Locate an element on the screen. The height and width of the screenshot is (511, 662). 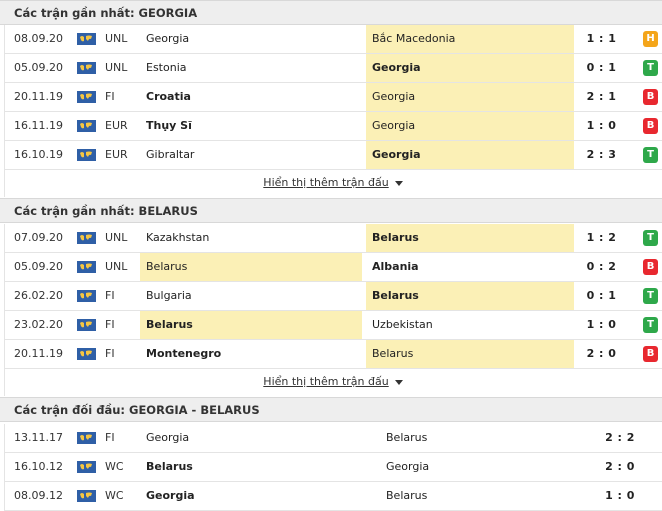
home-team: Montenegro is located at coordinates (251, 354).